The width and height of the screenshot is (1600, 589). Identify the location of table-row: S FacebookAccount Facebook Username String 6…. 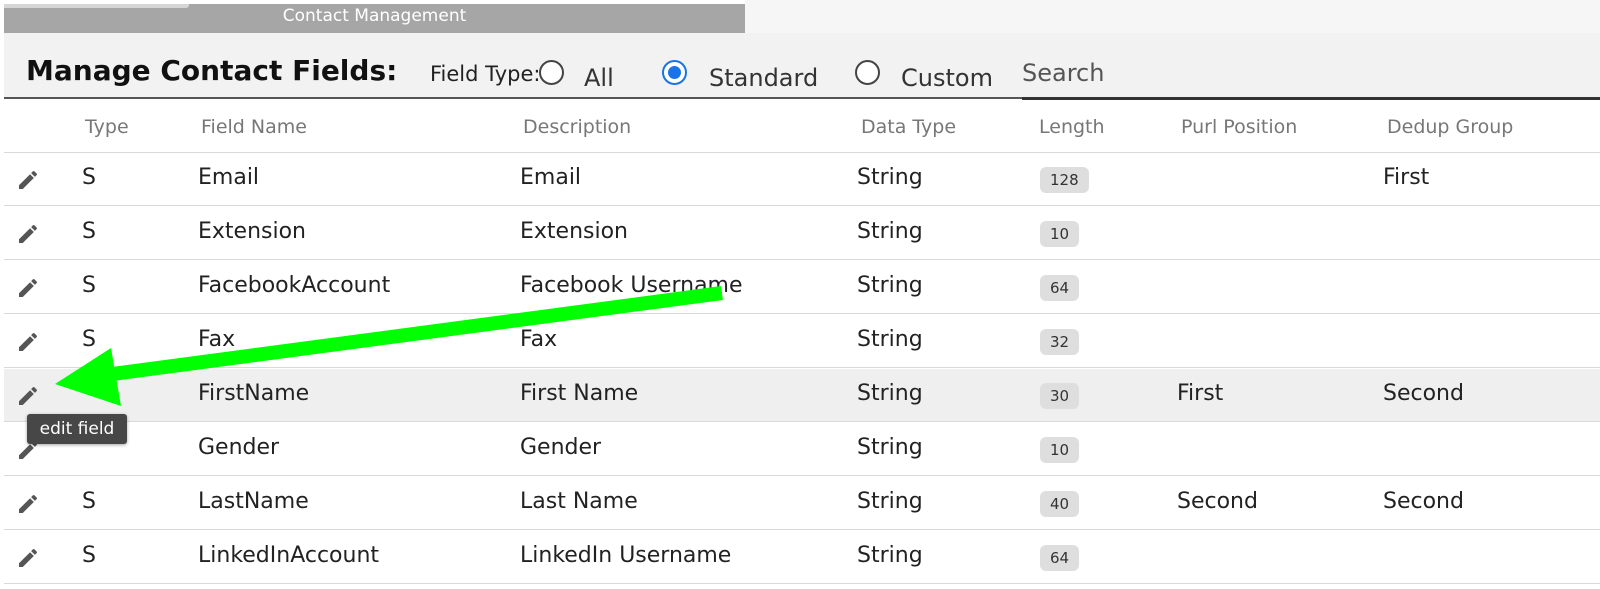
(802, 287).